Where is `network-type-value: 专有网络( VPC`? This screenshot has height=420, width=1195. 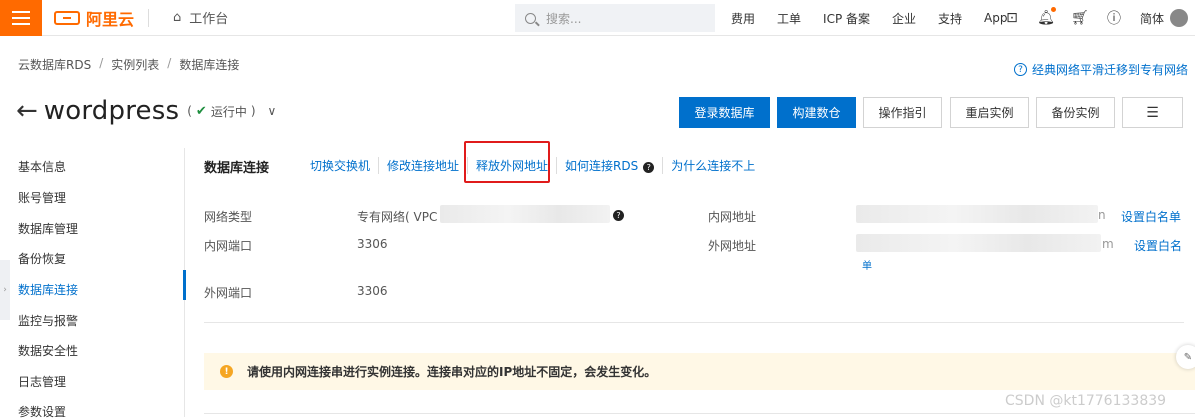
network-type-value: 专有网络( VPC is located at coordinates (397, 217).